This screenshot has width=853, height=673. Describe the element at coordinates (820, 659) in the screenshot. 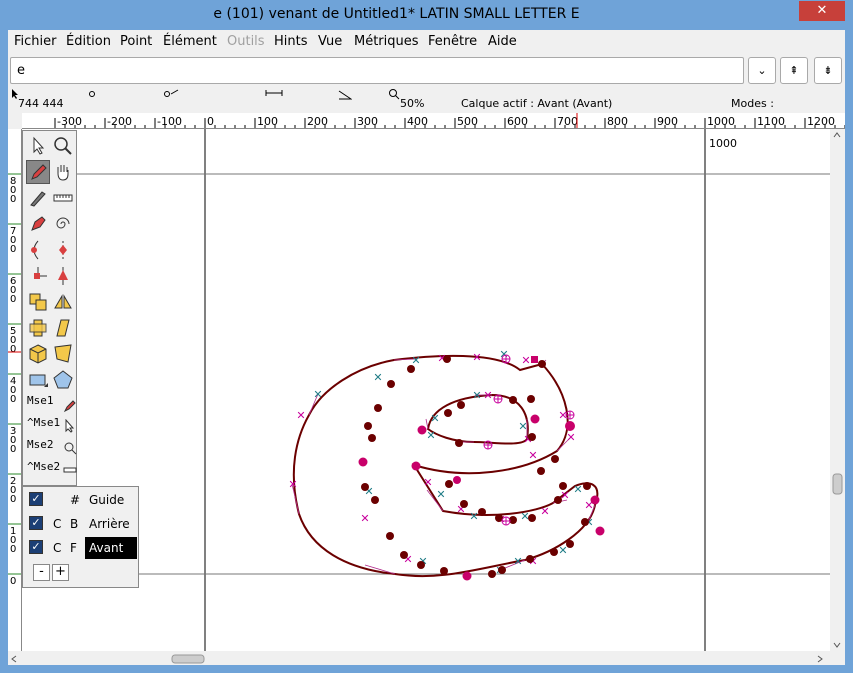

I see `scroll-right-icon` at that location.